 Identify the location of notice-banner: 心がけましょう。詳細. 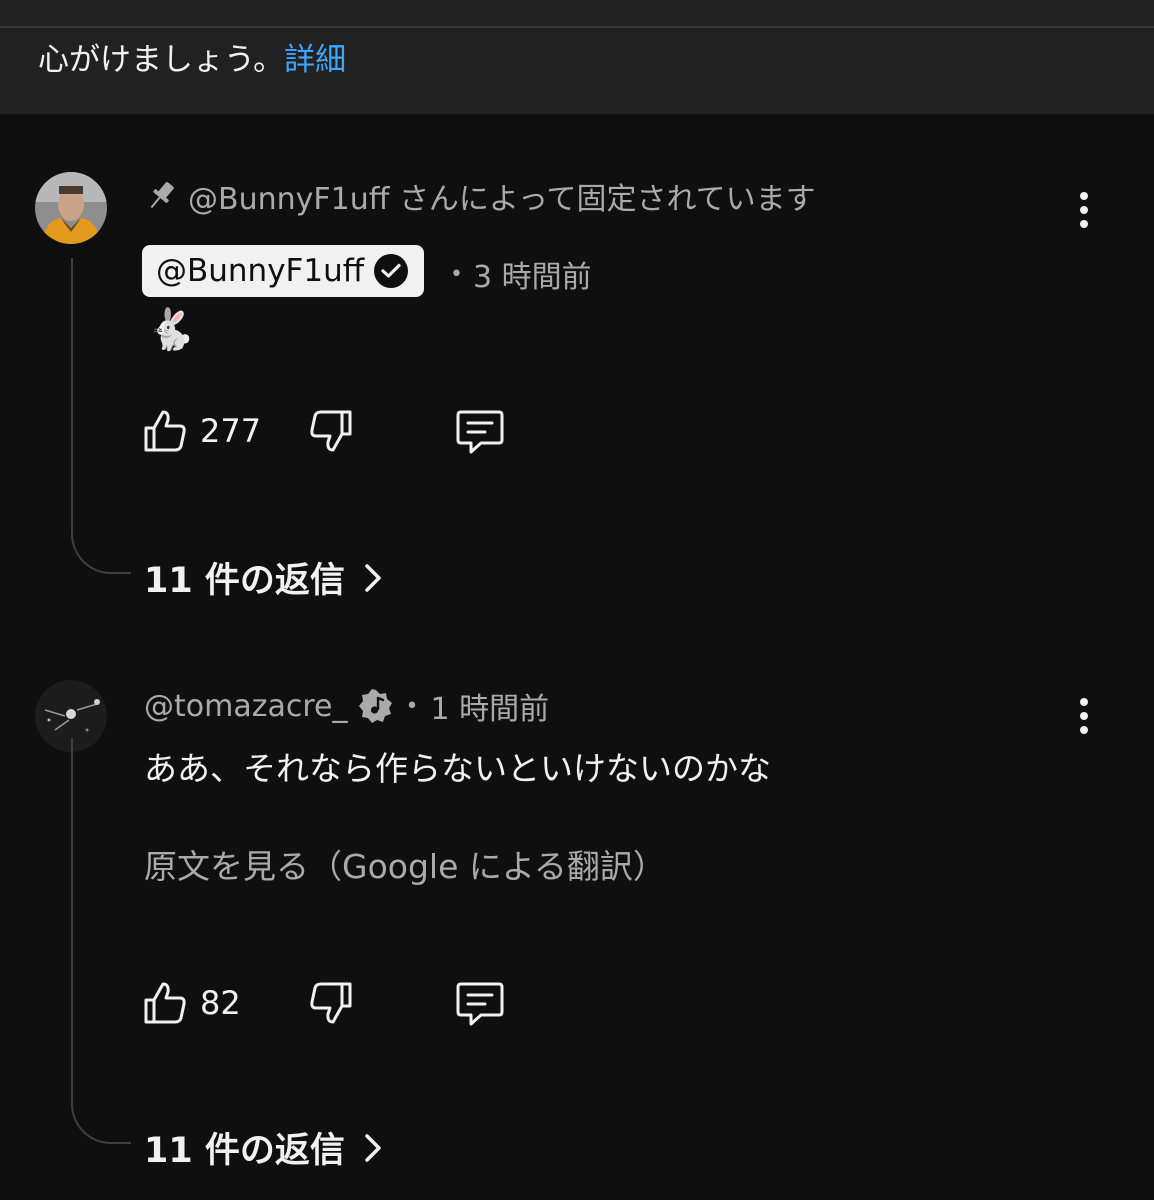
(577, 57).